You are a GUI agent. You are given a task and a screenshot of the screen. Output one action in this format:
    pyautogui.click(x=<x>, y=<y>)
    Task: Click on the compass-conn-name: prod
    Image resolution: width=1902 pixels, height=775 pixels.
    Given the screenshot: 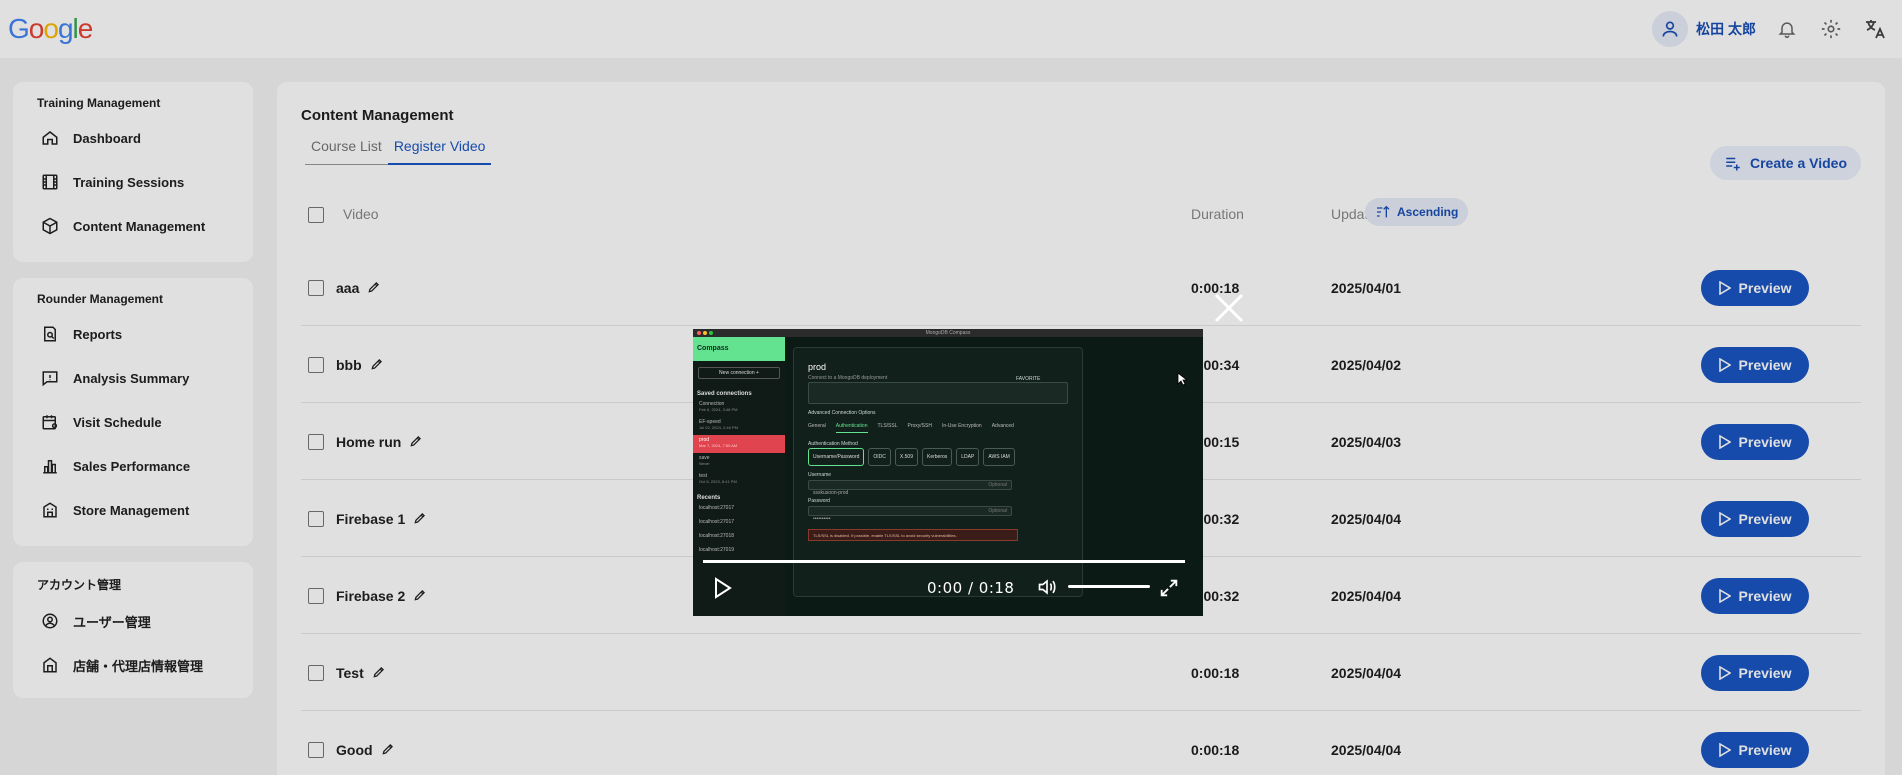 What is the action you would take?
    pyautogui.click(x=817, y=367)
    